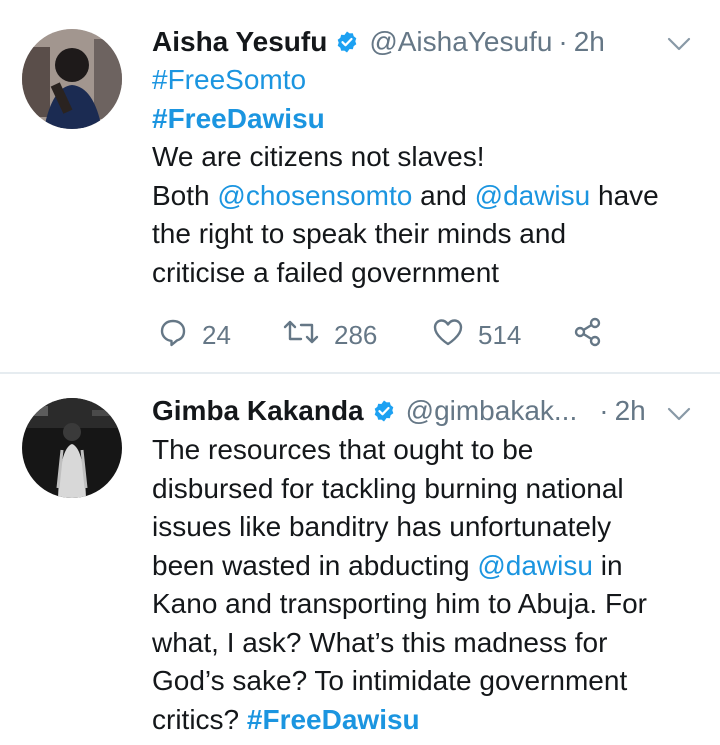 The image size is (720, 745). I want to click on tweet-actions: 24 286 514, so click(380, 335).